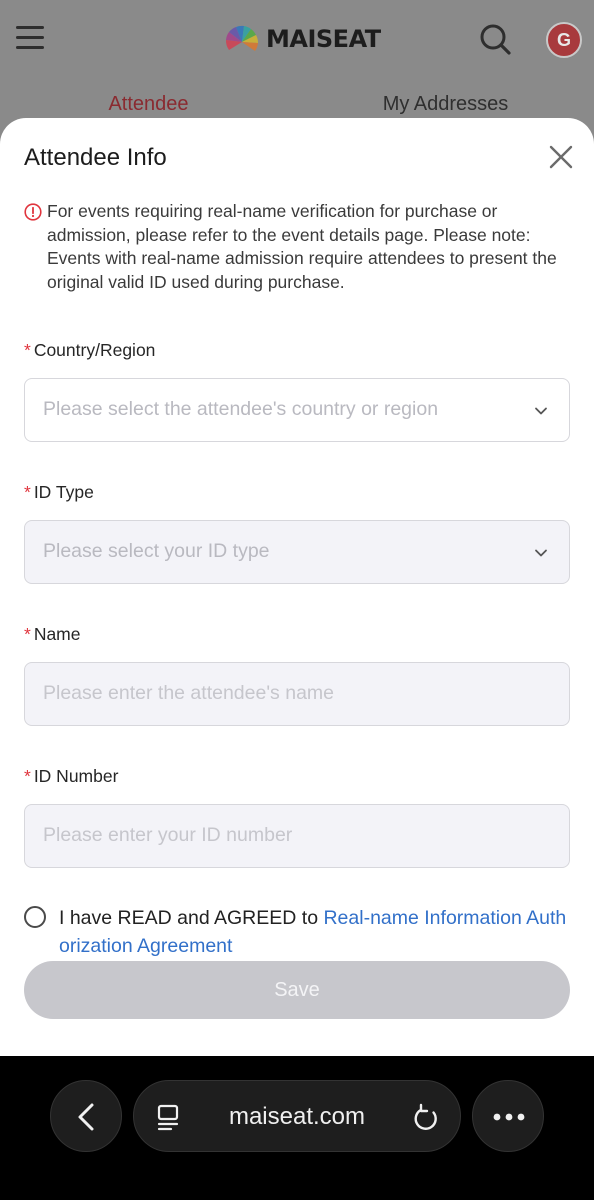  I want to click on more-icon, so click(509, 1117).